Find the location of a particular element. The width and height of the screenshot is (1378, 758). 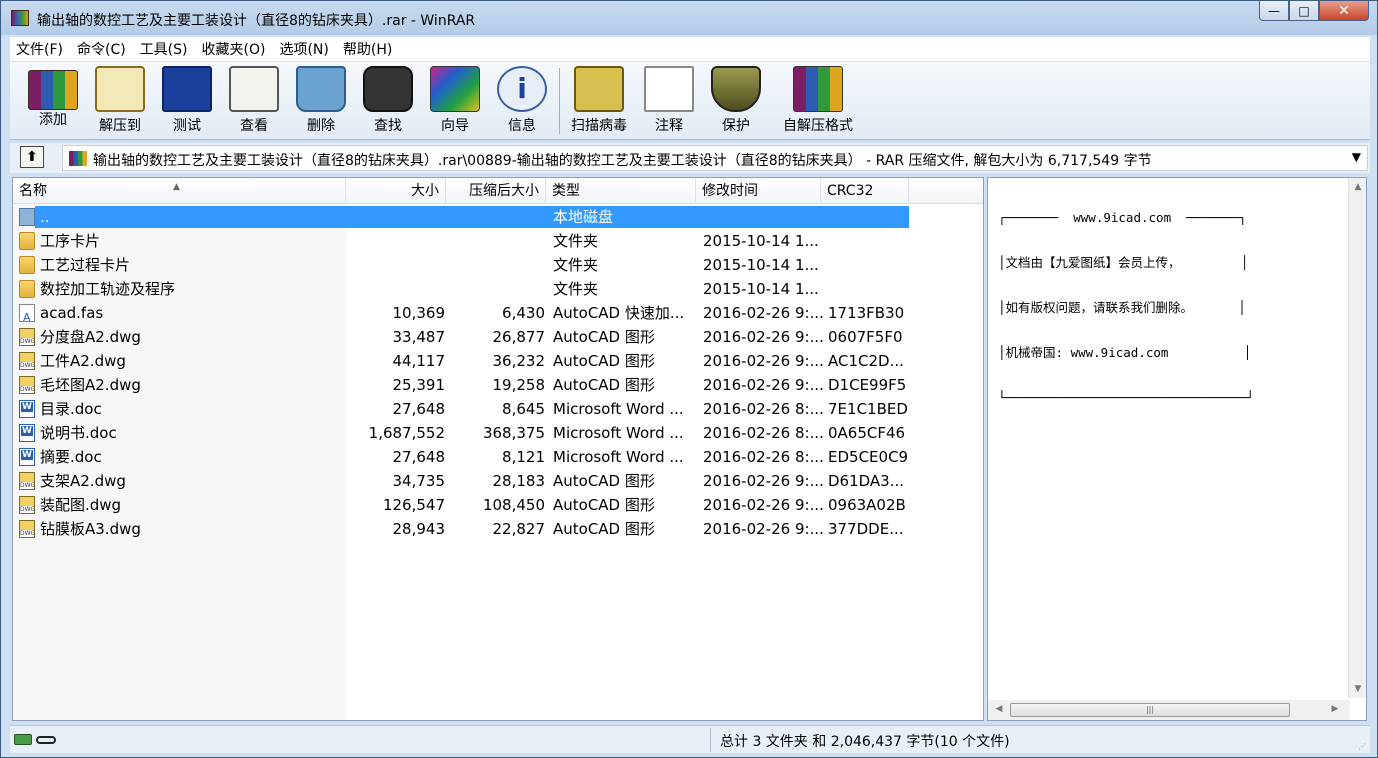

virus-scan-label: 扫描病毒 is located at coordinates (599, 126).